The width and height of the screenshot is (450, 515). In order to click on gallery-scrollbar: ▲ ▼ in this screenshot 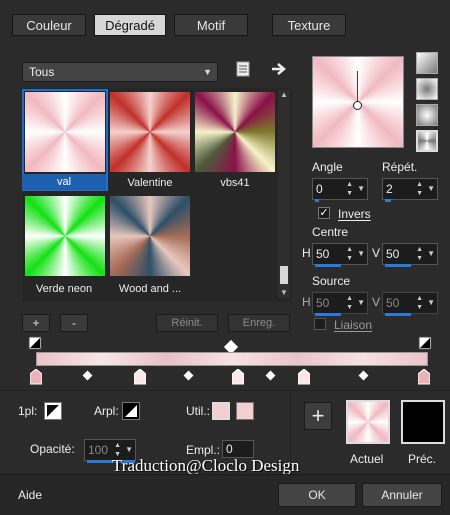, I will do `click(284, 194)`.